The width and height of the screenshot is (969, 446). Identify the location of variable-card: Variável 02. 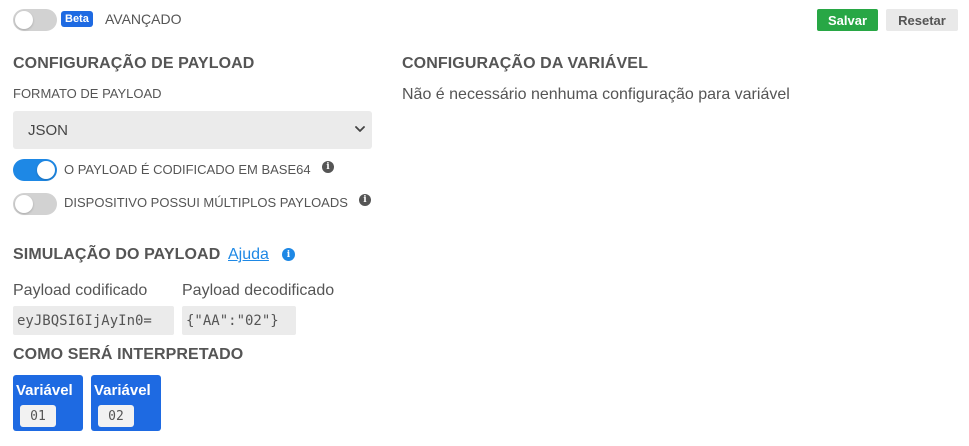
(126, 403).